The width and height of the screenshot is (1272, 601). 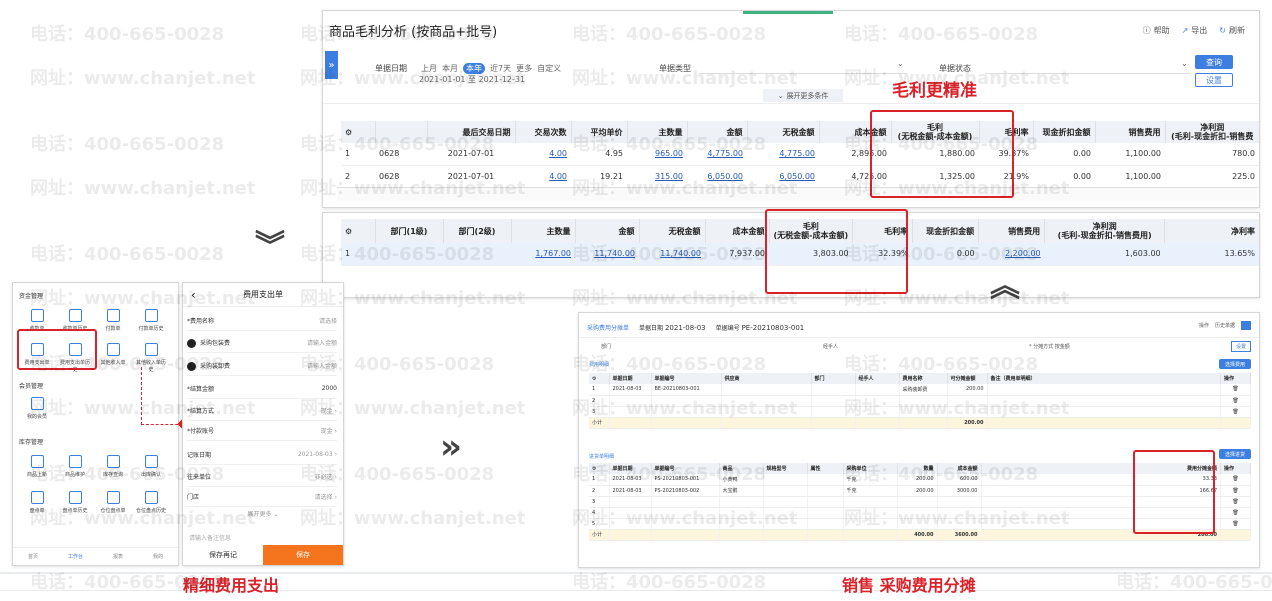 I want to click on menu-payment: 付款单, so click(x=113, y=320).